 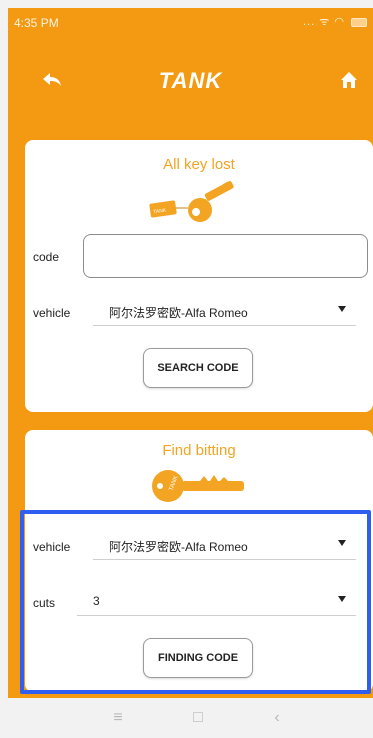 I want to click on status-icons: ... ᯤ ◠, so click(x=335, y=21).